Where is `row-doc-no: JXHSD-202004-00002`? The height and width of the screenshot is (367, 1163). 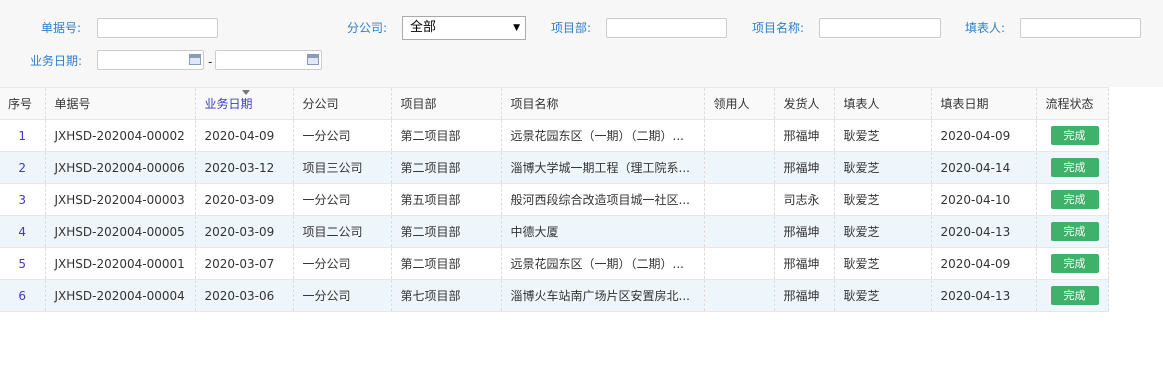 row-doc-no: JXHSD-202004-00002 is located at coordinates (120, 135).